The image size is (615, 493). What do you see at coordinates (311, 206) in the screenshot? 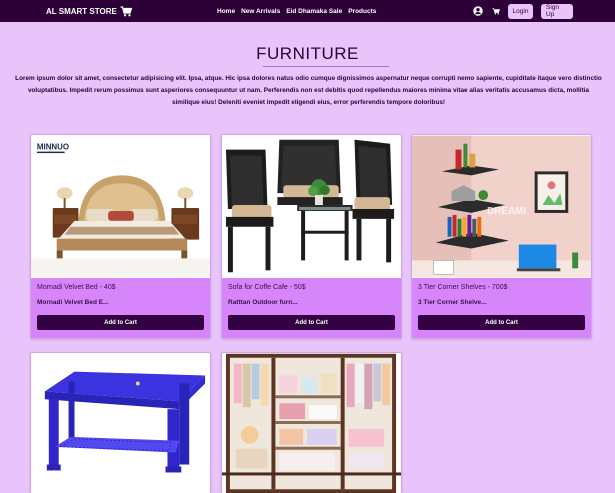
I see `product-image-sofa` at bounding box center [311, 206].